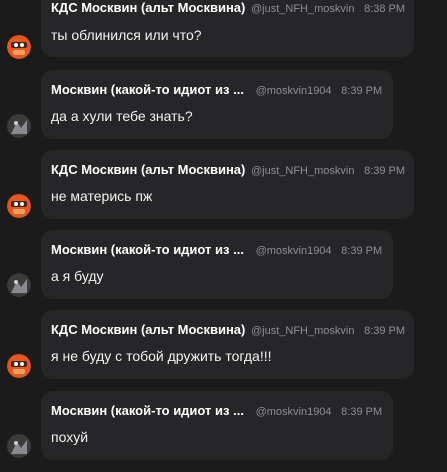  Describe the element at coordinates (122, 116) in the screenshot. I see `message-text: да а хули тебе знать?` at that location.